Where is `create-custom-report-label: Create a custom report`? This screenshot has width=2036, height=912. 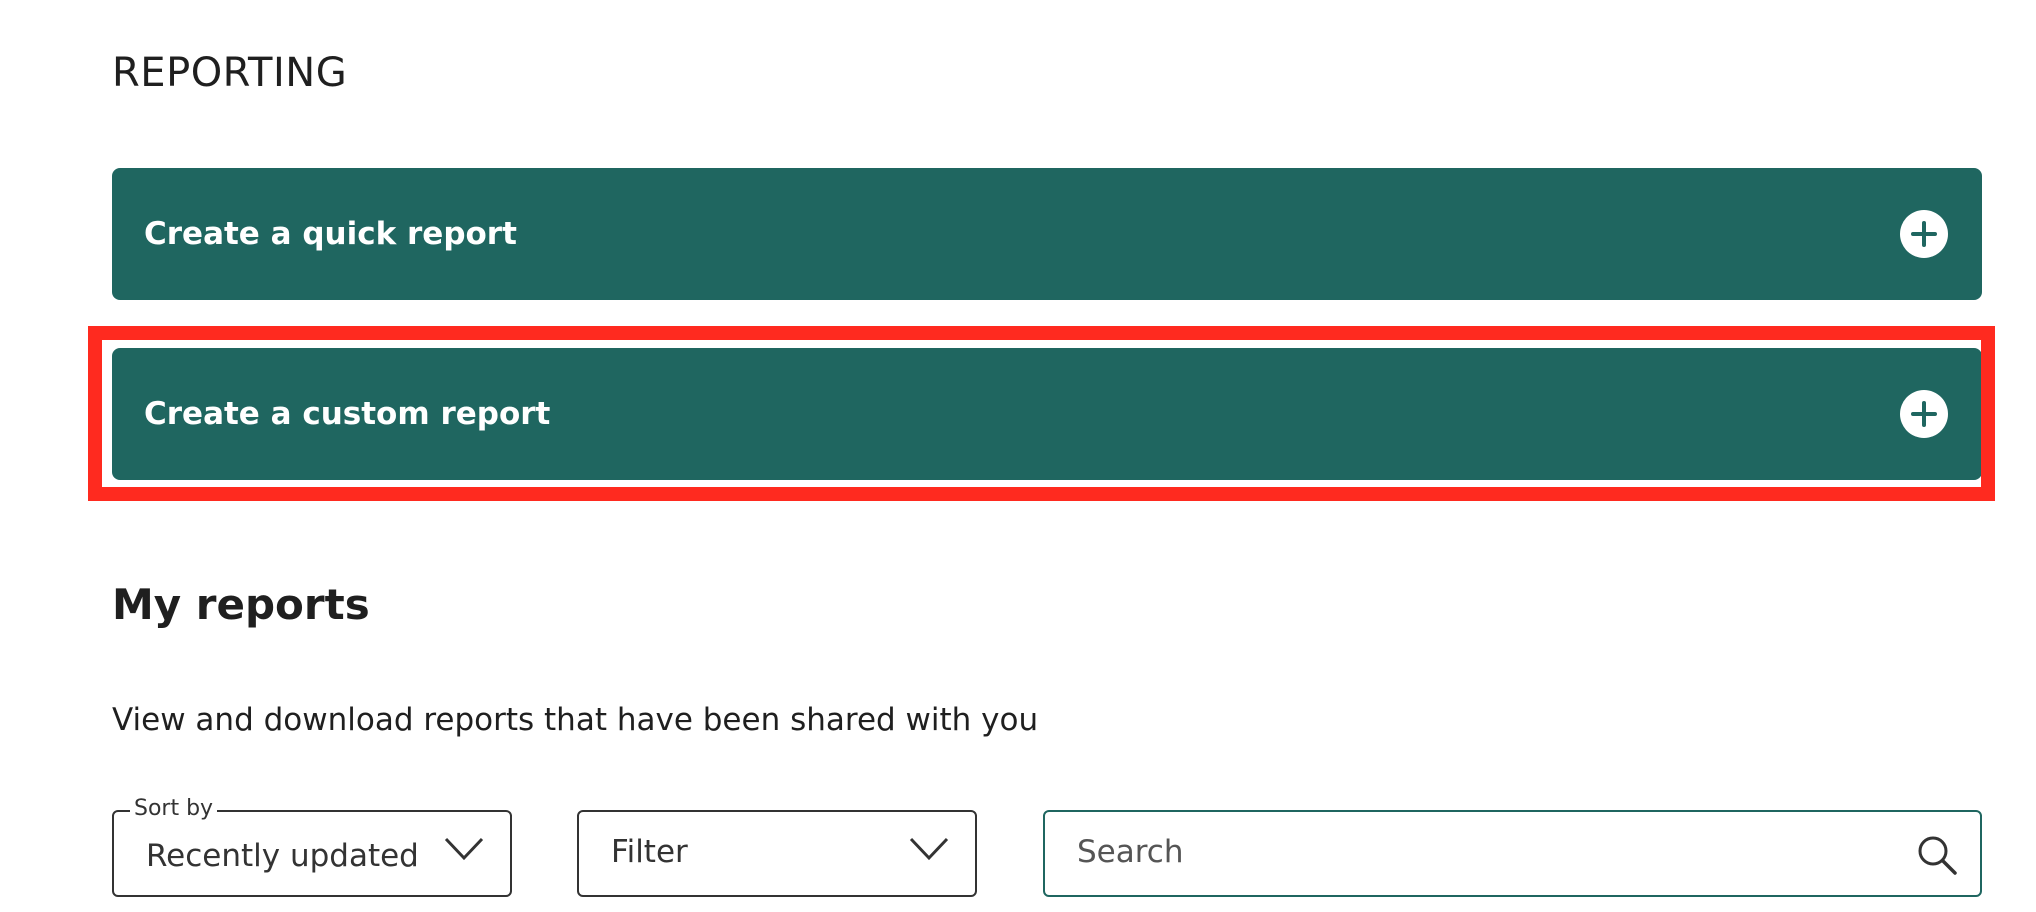 create-custom-report-label: Create a custom report is located at coordinates (347, 414).